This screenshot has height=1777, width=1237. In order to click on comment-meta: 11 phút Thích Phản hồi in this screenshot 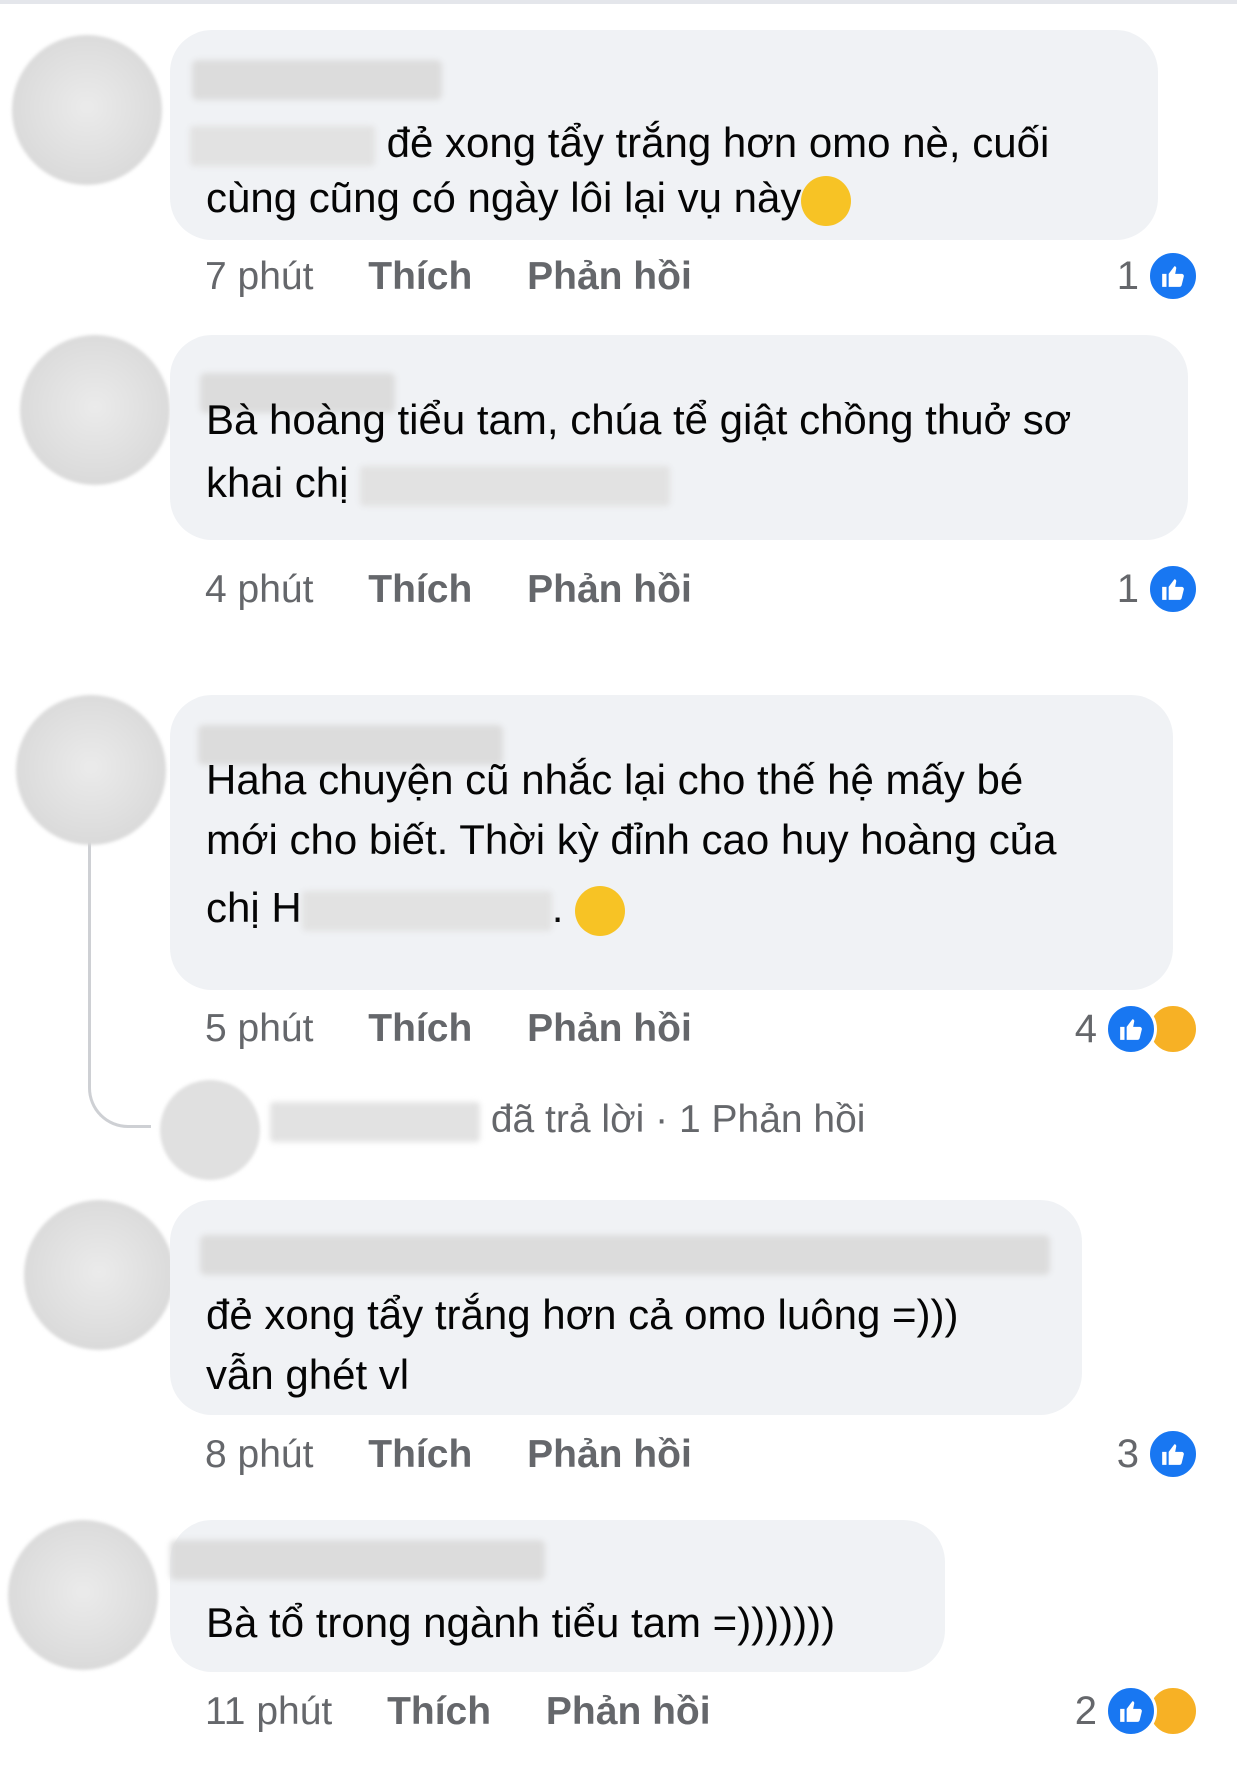, I will do `click(480, 1712)`.